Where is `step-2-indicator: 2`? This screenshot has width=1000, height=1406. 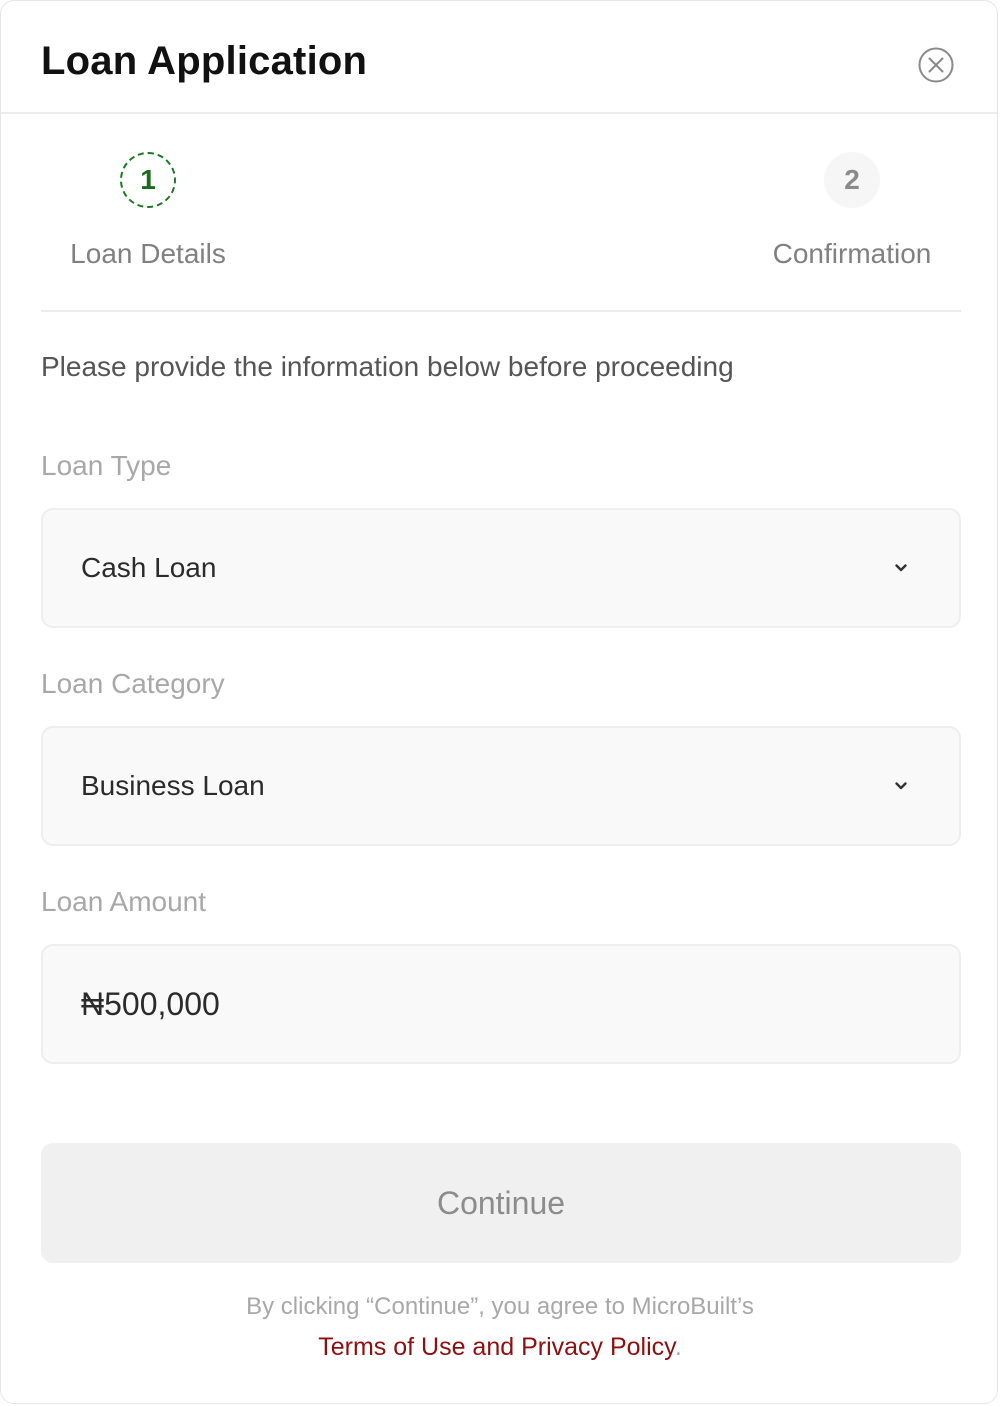
step-2-indicator: 2 is located at coordinates (852, 180).